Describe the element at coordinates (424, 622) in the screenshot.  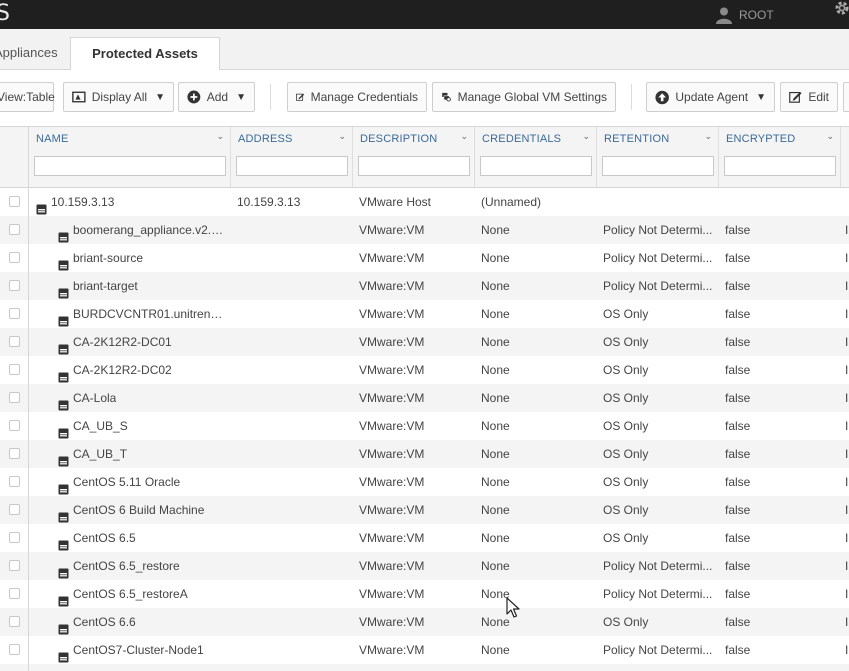
I see `table-row: CentOS 6.6 VMware:VM None OS Only false I` at that location.